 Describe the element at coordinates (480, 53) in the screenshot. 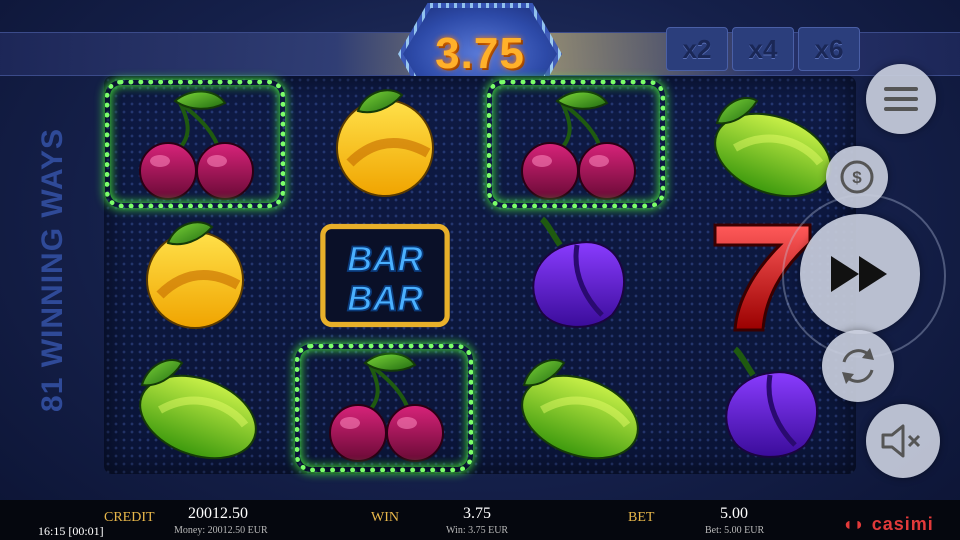

I see `win-amount-display: 3.75` at that location.